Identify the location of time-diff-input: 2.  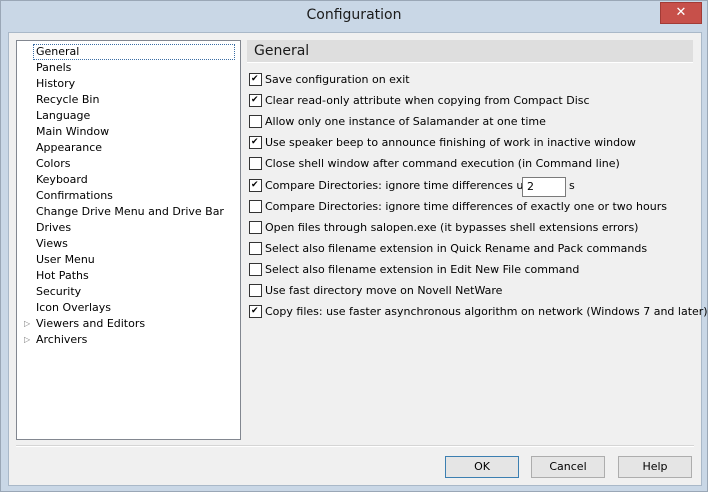
(544, 187).